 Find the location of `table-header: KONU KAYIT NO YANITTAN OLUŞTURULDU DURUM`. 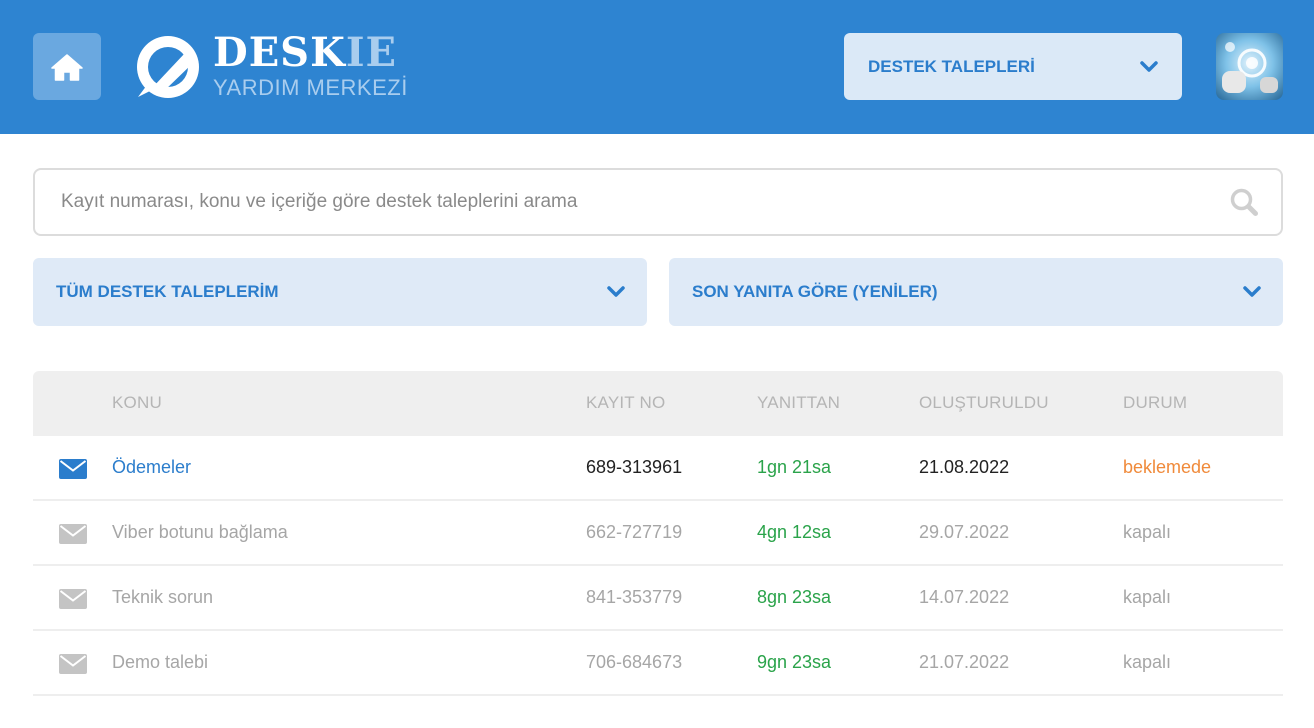

table-header: KONU KAYIT NO YANITTAN OLUŞTURULDU DURUM is located at coordinates (658, 403).